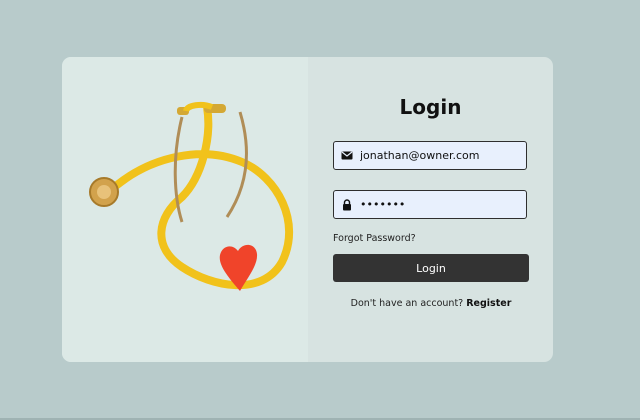 The width and height of the screenshot is (640, 420). I want to click on email-field, so click(430, 155).